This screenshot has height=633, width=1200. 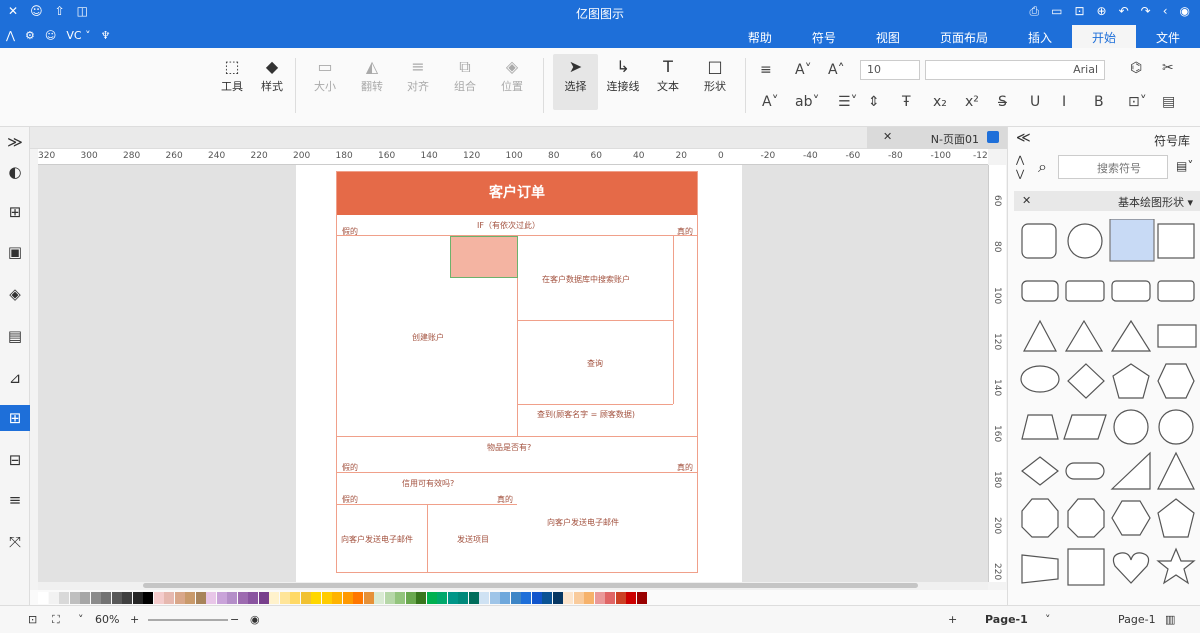 What do you see at coordinates (50, 35) in the screenshot?
I see `theme-icon: ☺` at bounding box center [50, 35].